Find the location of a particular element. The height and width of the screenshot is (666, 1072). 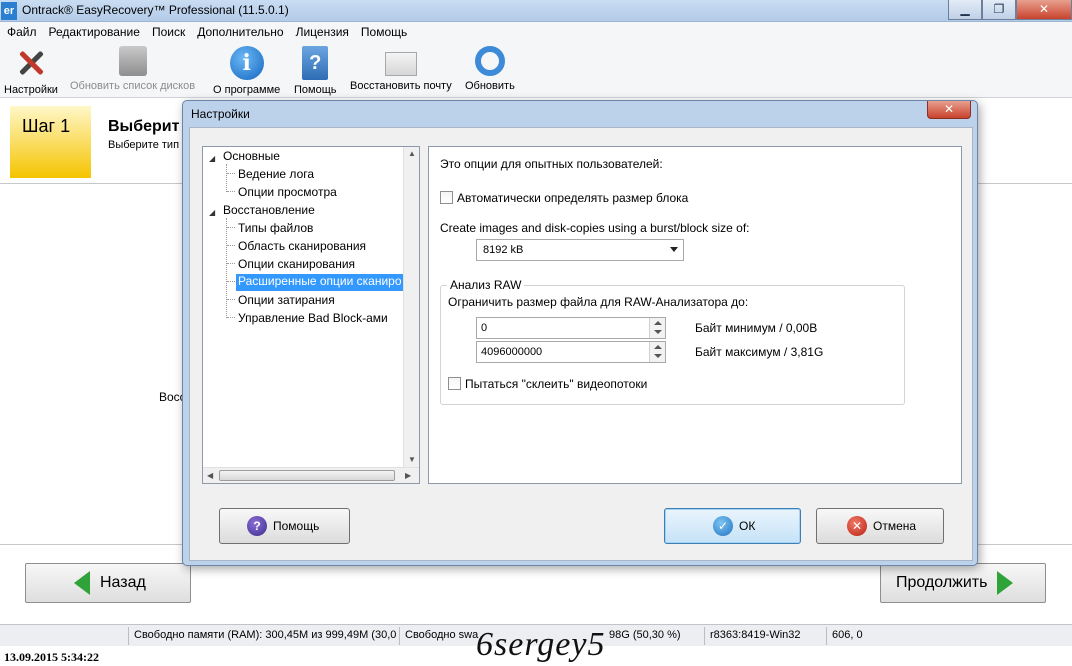

raw-analysis-title: Анализ RAW is located at coordinates (486, 285).